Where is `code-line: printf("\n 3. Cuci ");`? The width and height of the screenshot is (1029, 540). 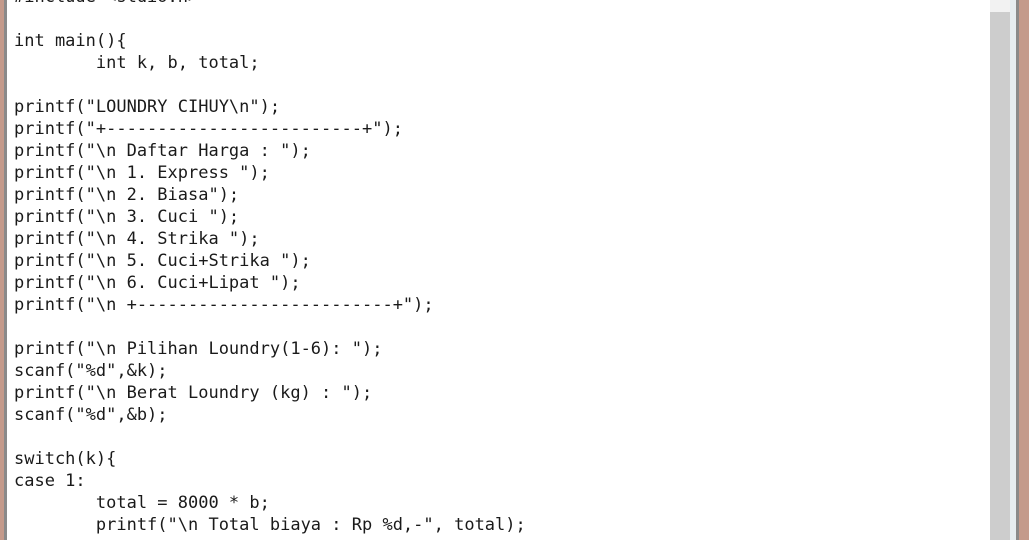 code-line: printf("\n 3. Cuci "); is located at coordinates (270, 217).